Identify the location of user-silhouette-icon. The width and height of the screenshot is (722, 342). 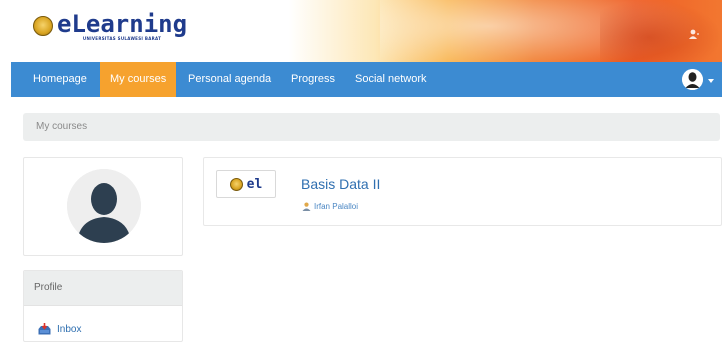
(104, 206).